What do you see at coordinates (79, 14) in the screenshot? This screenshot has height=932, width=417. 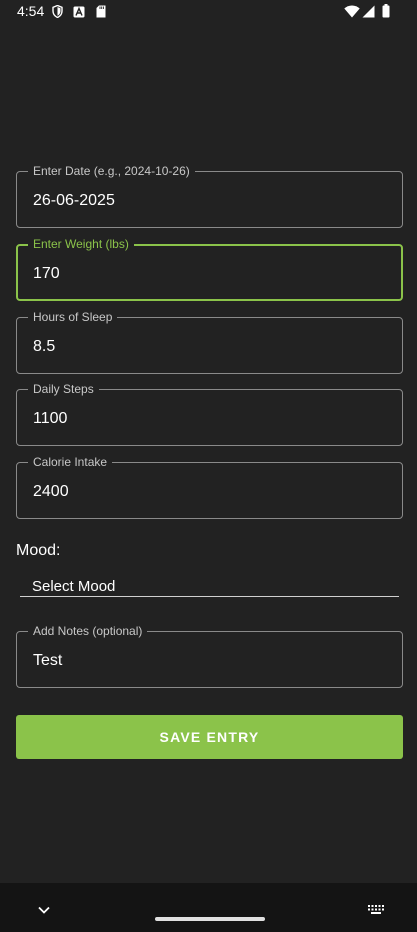 I see `a-box-icon` at bounding box center [79, 14].